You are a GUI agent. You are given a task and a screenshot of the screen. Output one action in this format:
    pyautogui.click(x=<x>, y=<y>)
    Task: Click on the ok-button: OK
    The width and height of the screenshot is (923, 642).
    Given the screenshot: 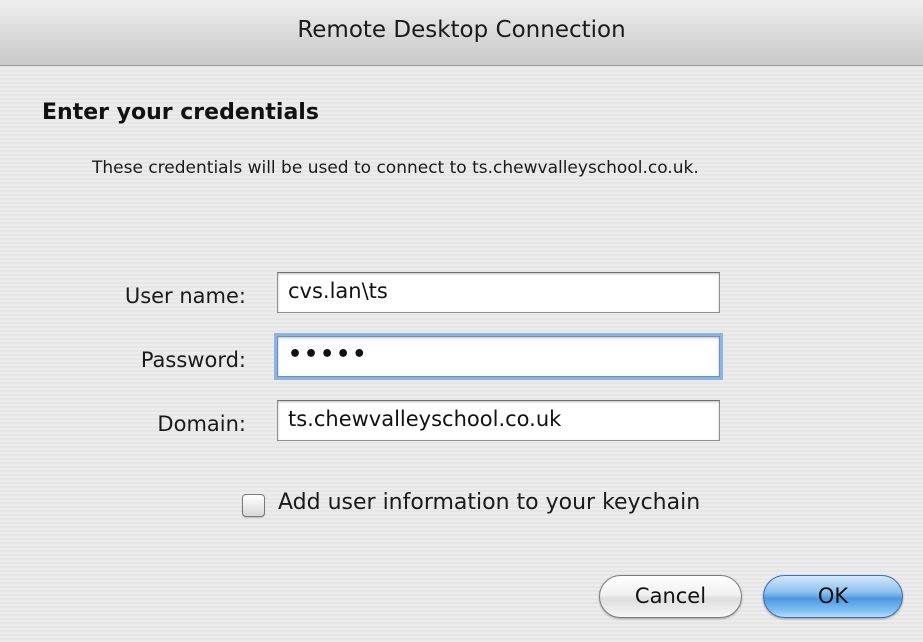 What is the action you would take?
    pyautogui.click(x=833, y=596)
    